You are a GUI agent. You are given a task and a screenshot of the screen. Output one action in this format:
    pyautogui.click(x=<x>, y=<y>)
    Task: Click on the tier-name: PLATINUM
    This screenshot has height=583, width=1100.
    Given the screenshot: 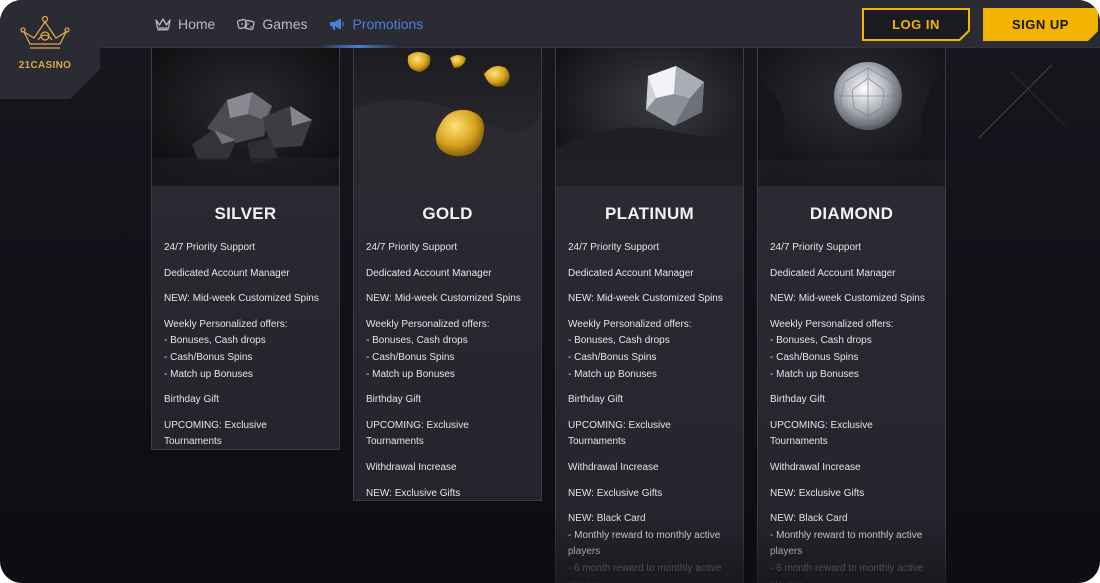 What is the action you would take?
    pyautogui.click(x=649, y=213)
    